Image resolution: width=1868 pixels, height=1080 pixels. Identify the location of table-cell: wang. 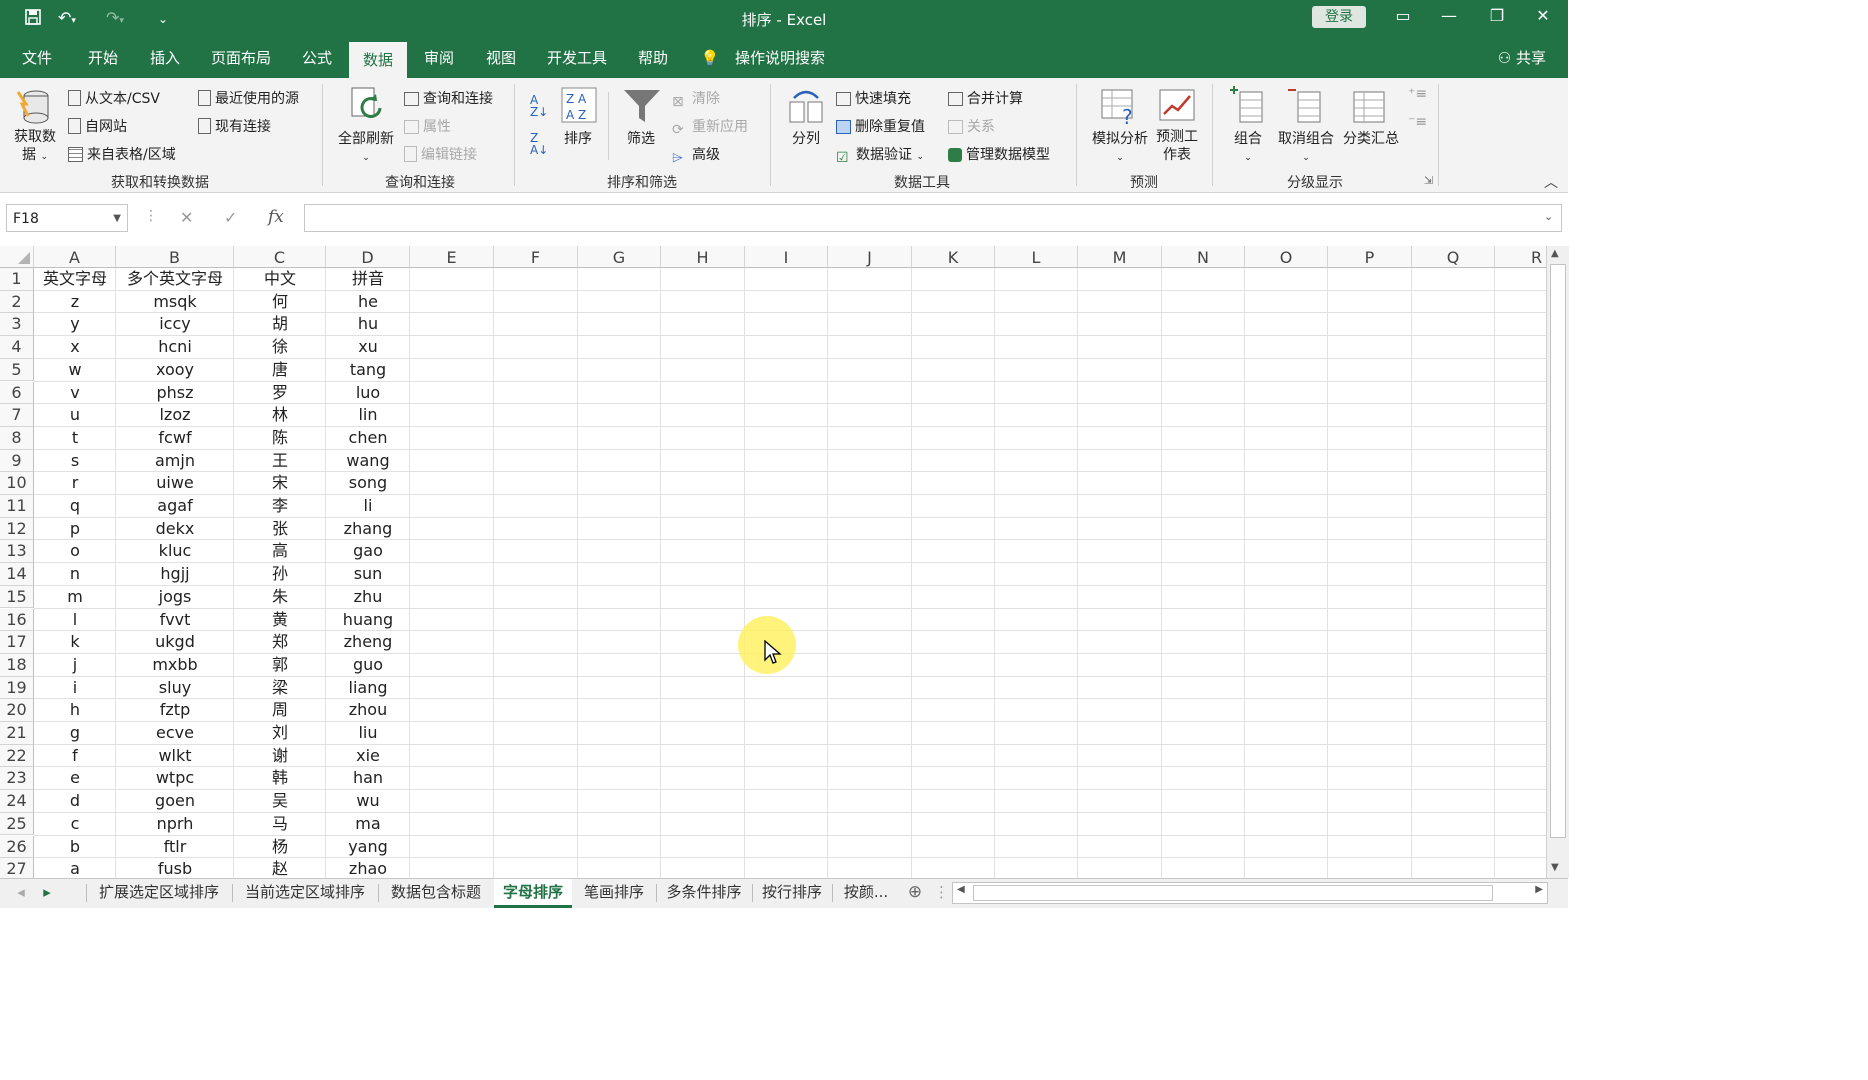
(368, 461).